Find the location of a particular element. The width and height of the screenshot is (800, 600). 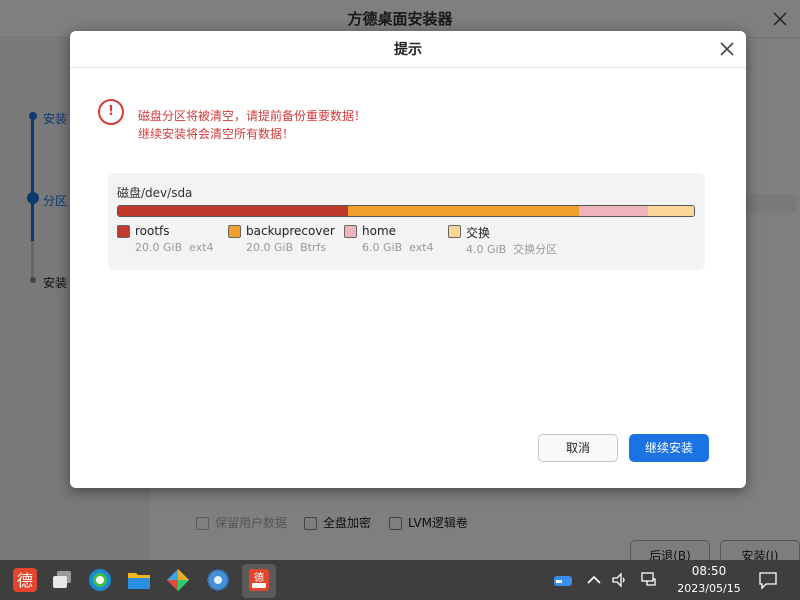

settings-icon is located at coordinates (218, 580).